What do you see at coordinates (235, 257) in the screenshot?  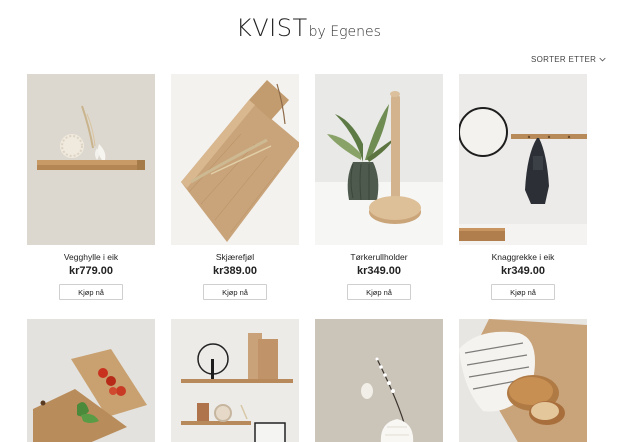 I see `product-name: Skjærefjøl` at bounding box center [235, 257].